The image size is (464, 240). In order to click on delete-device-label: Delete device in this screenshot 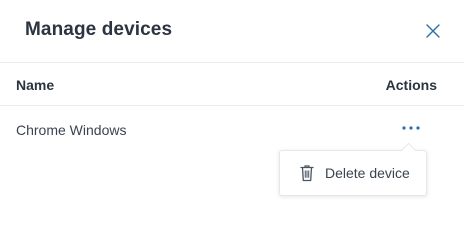, I will do `click(367, 173)`.